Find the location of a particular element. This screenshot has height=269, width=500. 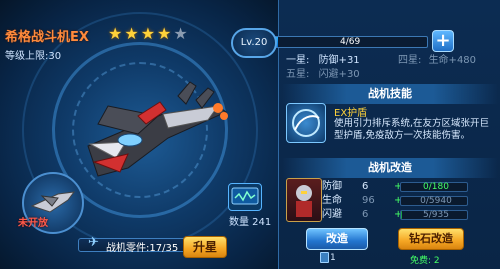

radar-item-icon is located at coordinates (245, 197).